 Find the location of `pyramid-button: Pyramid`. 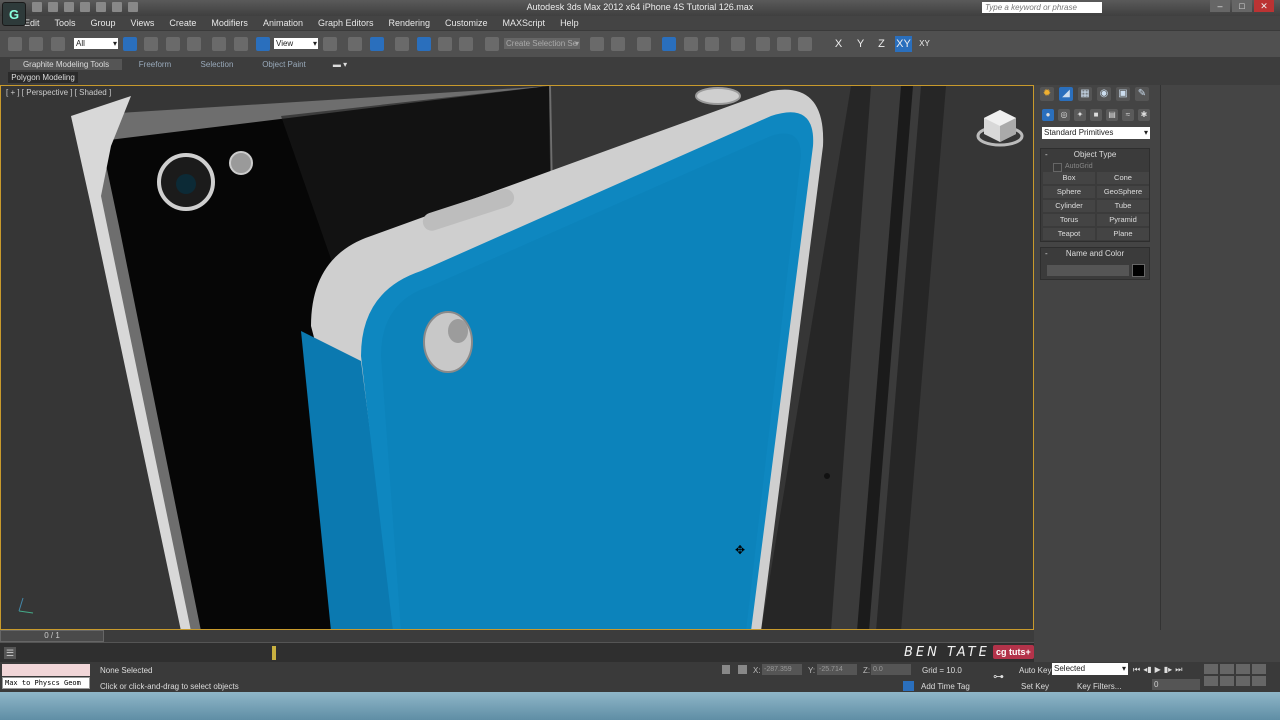

pyramid-button: Pyramid is located at coordinates (1123, 220).